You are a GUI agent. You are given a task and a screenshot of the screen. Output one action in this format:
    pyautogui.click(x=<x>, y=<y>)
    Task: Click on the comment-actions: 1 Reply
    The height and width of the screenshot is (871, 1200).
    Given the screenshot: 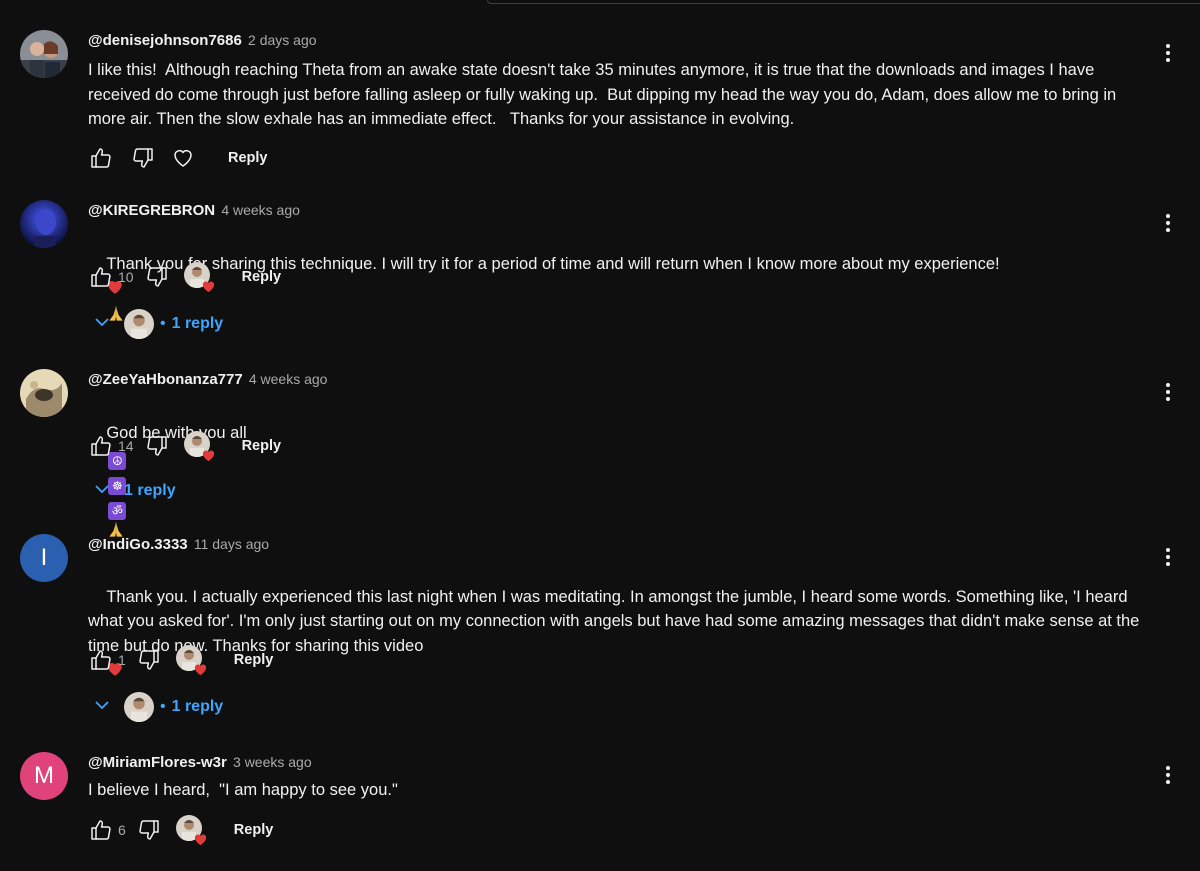 What is the action you would take?
    pyautogui.click(x=181, y=661)
    